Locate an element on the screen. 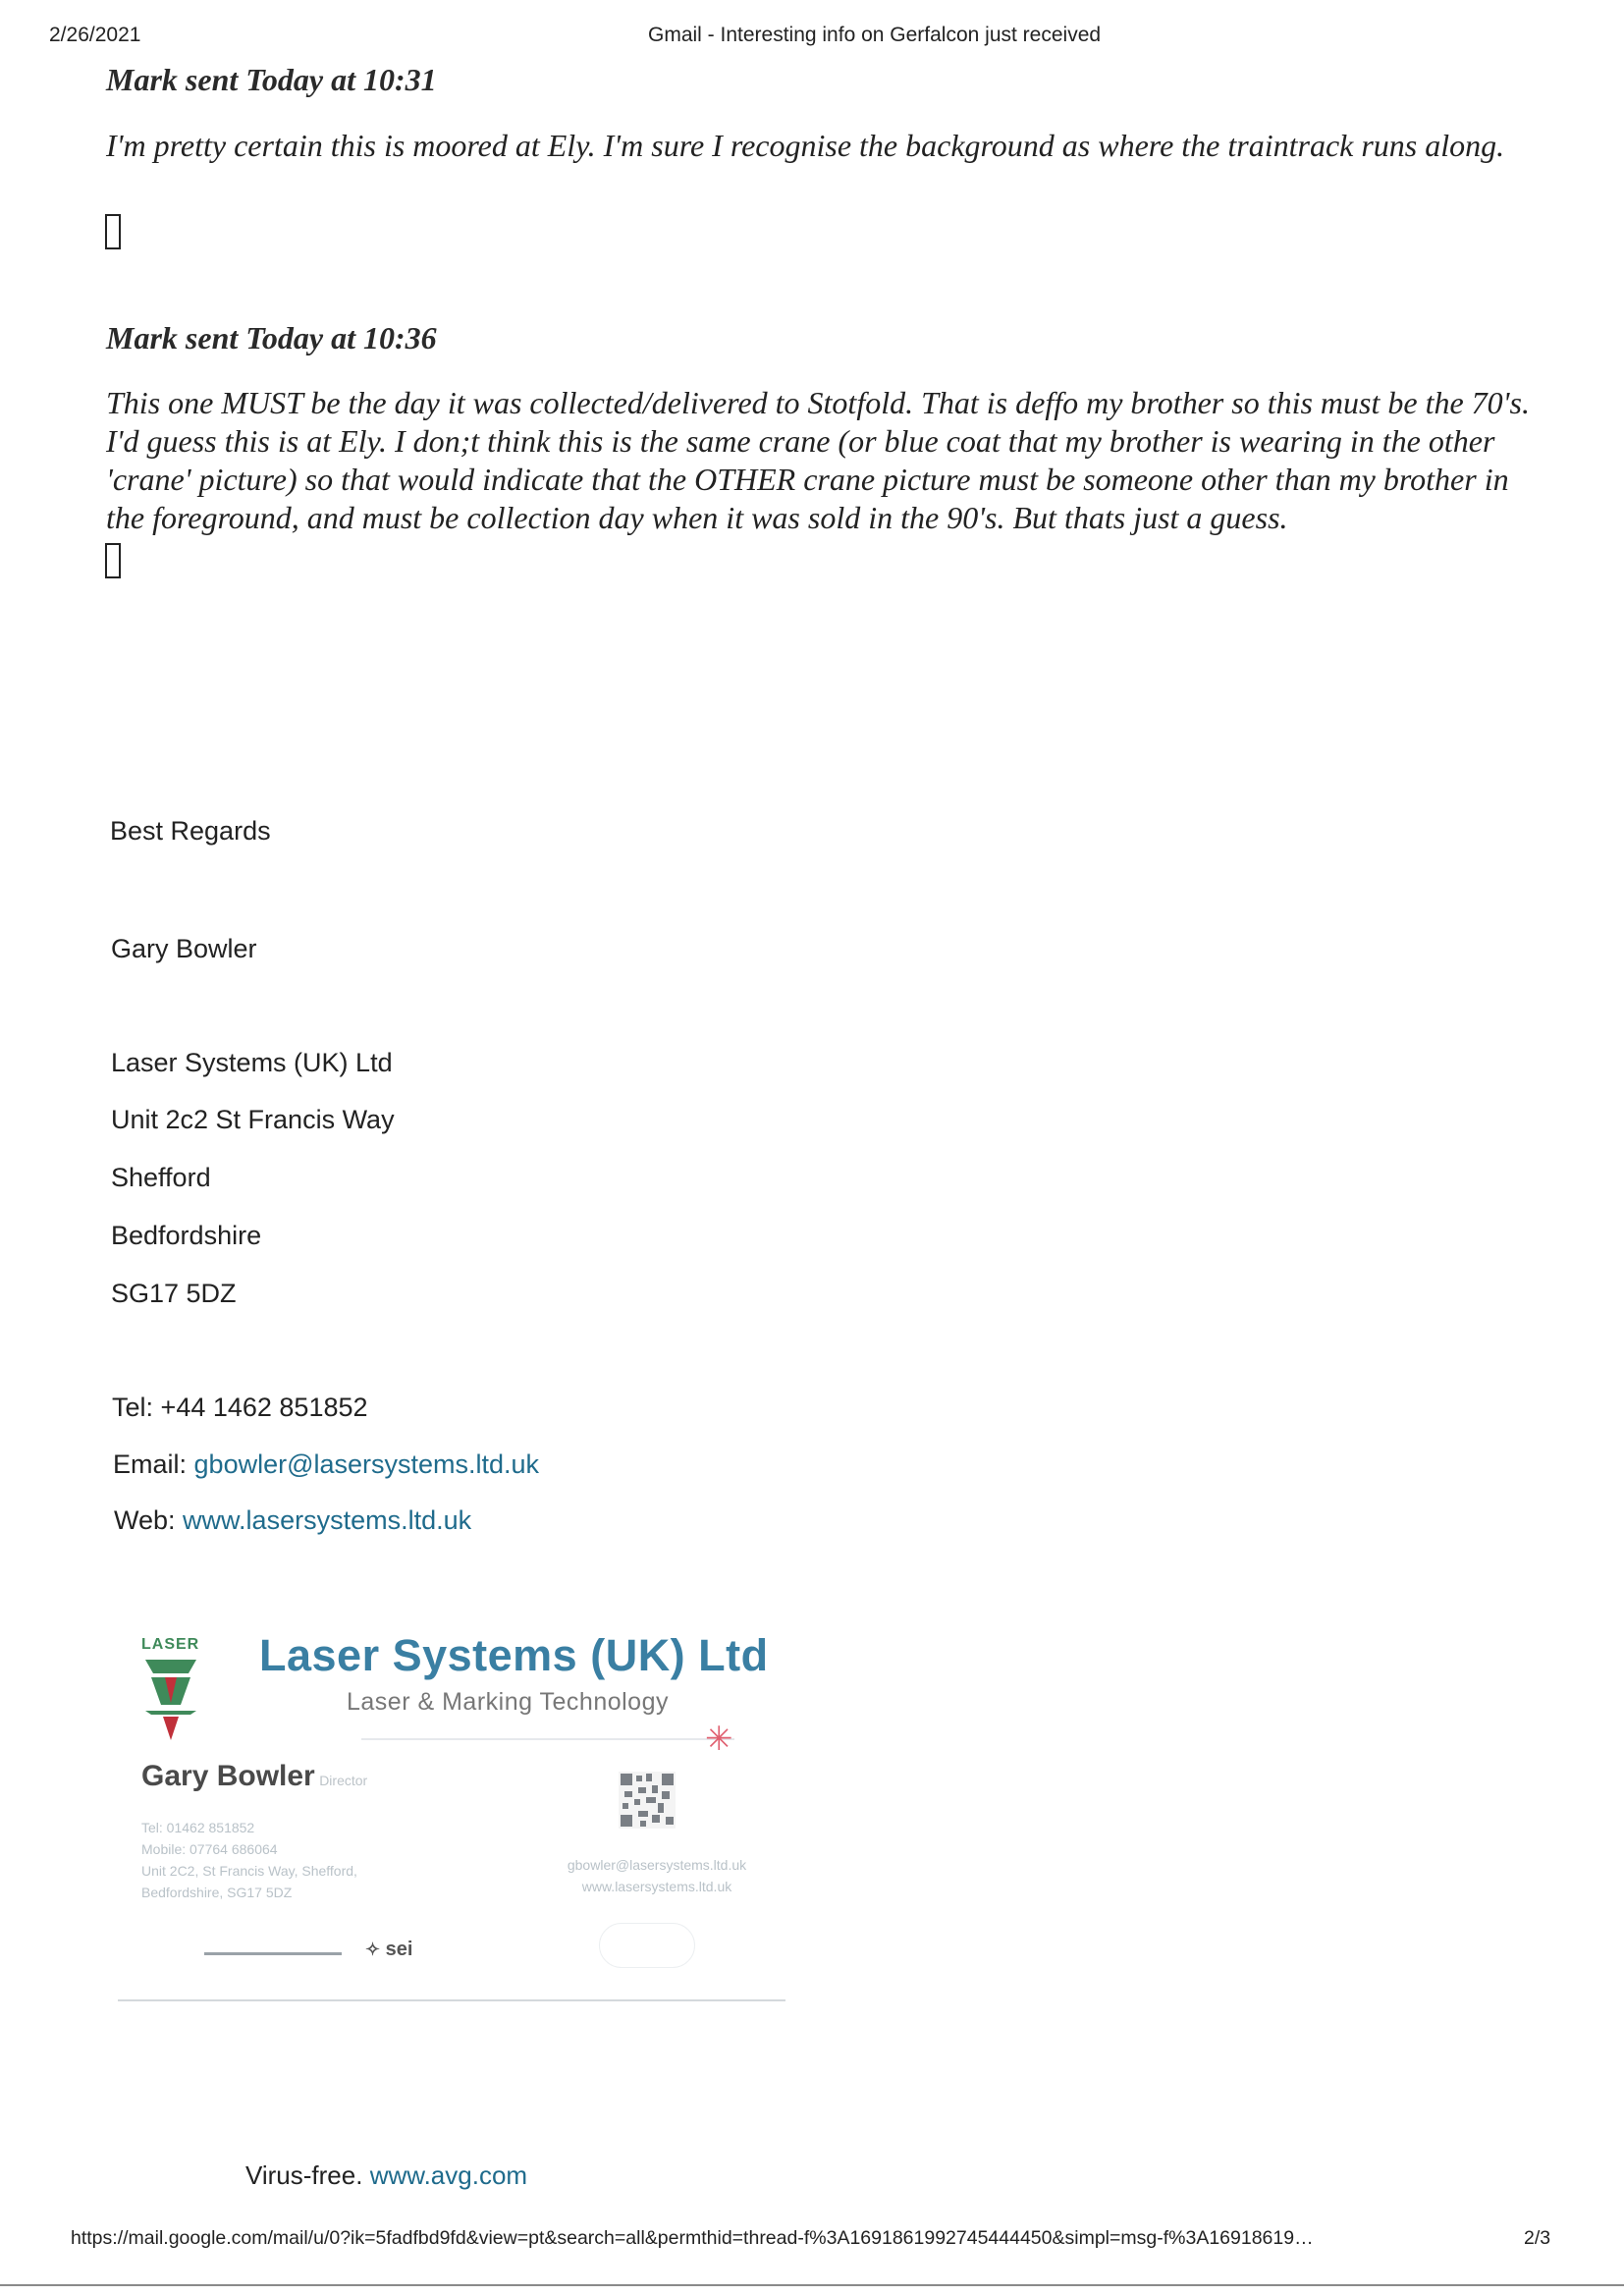 The image size is (1624, 2296). logo-text: LASER is located at coordinates (170, 1644).